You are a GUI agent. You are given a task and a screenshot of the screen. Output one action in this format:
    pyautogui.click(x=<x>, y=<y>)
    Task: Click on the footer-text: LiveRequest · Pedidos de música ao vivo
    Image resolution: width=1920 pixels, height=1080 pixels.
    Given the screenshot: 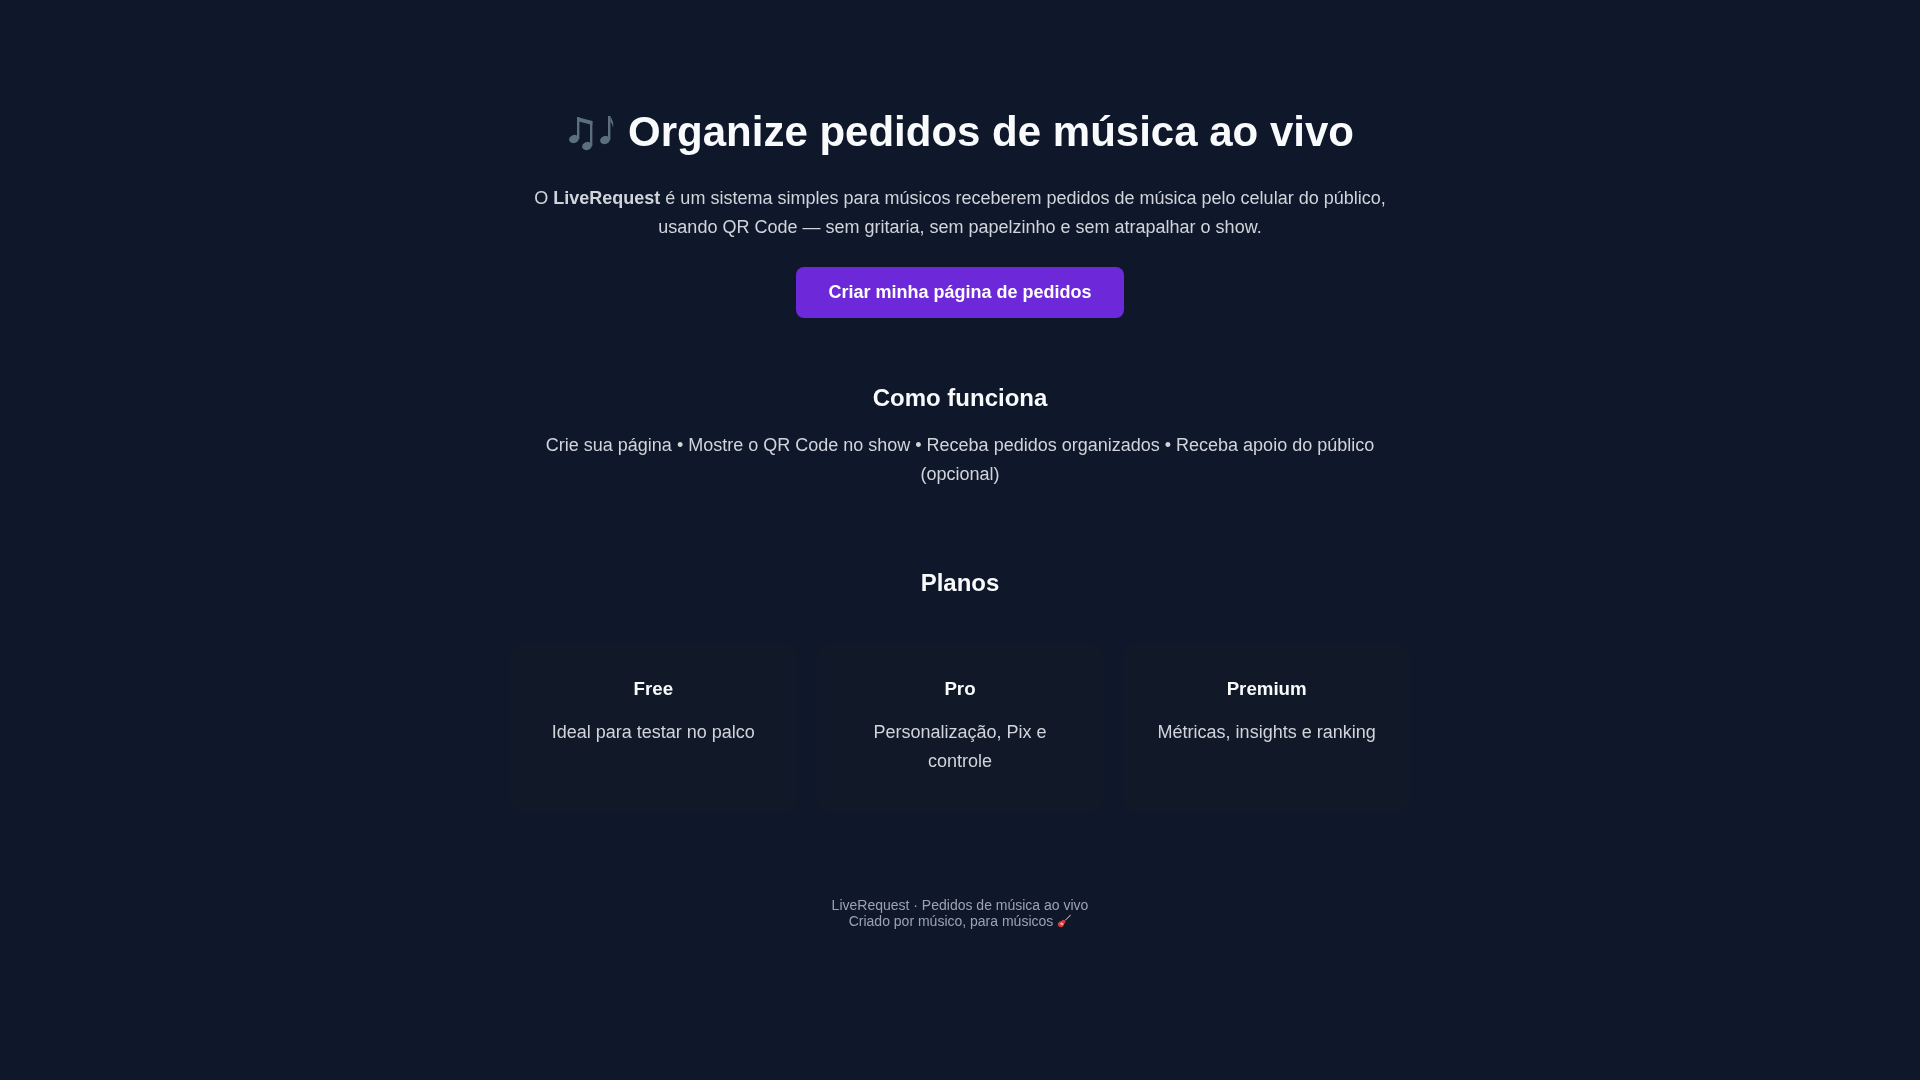 What is the action you would take?
    pyautogui.click(x=960, y=905)
    